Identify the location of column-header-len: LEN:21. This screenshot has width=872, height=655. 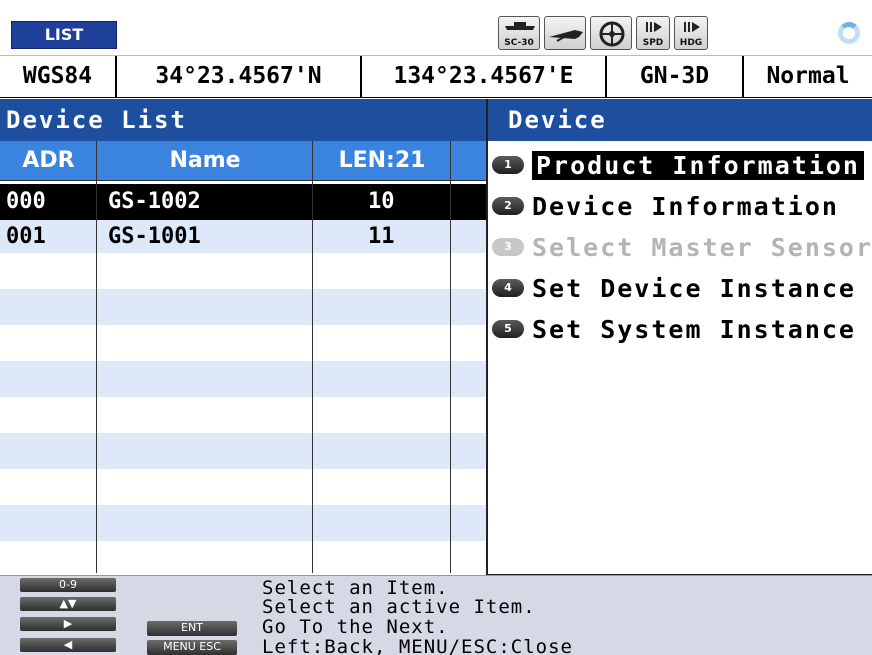
(382, 161).